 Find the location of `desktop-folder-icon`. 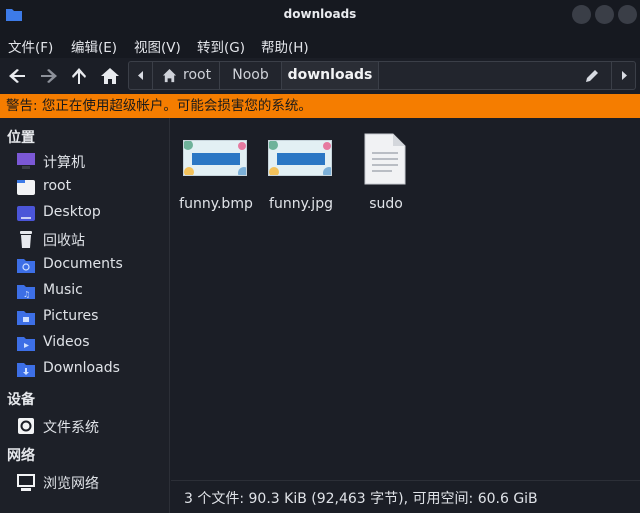

desktop-folder-icon is located at coordinates (26, 213).